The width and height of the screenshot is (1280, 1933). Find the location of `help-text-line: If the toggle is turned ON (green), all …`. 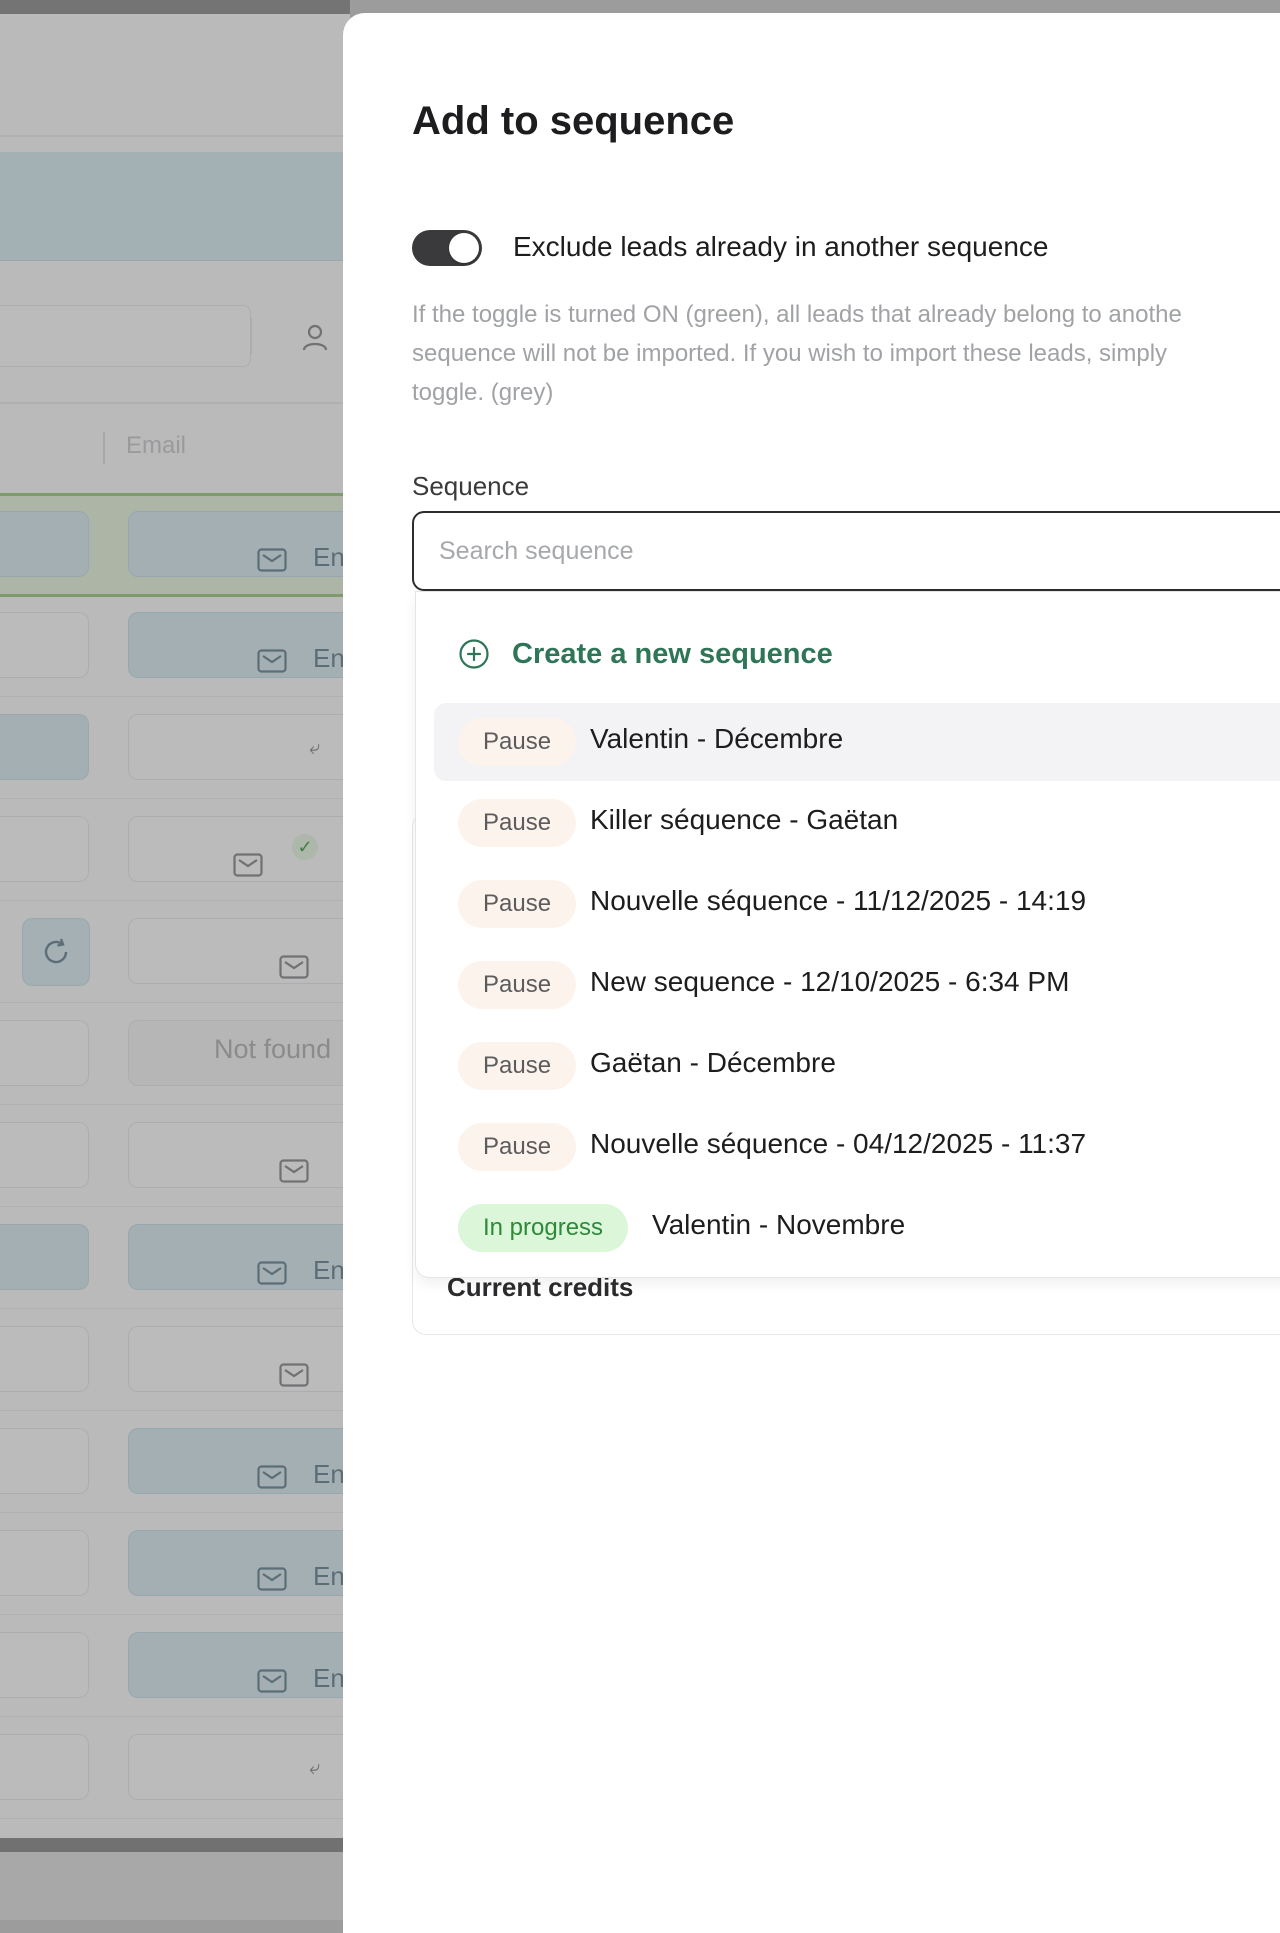

help-text-line: If the toggle is turned ON (green), all … is located at coordinates (797, 314).